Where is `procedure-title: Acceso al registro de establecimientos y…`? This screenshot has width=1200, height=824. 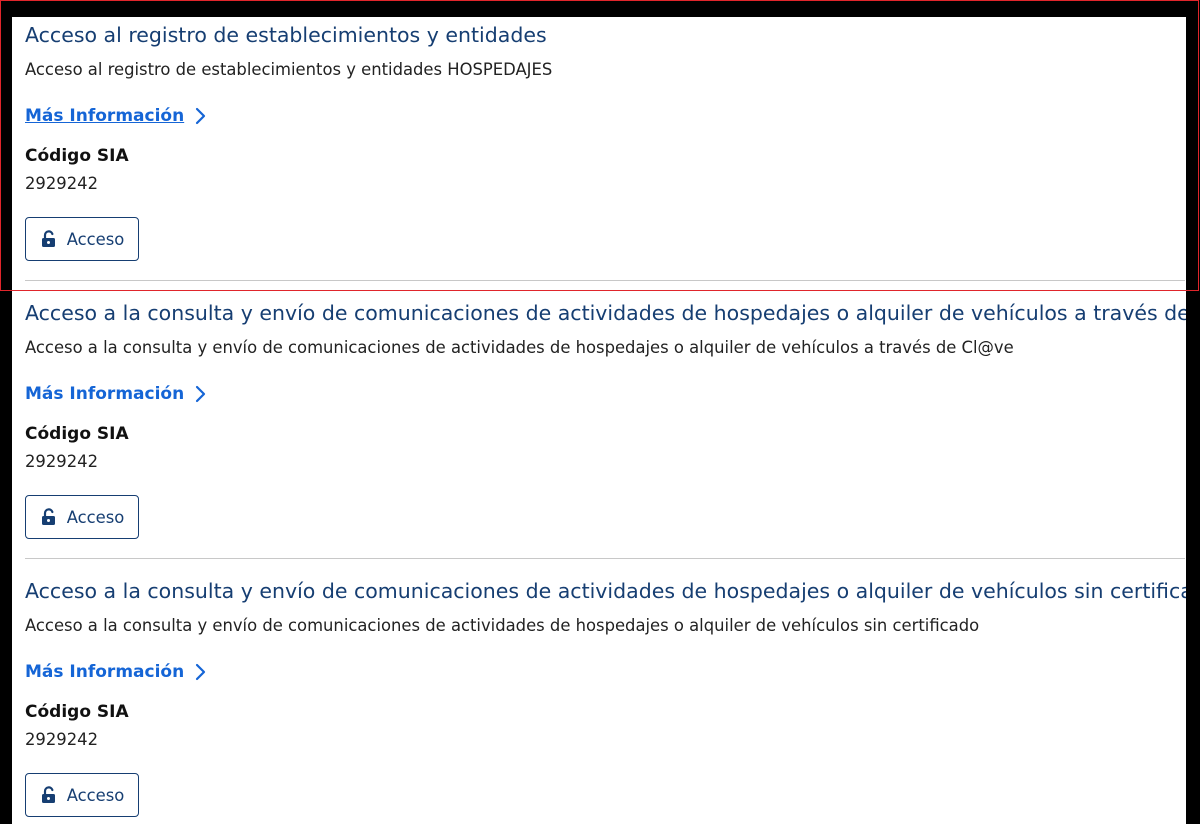 procedure-title: Acceso al registro de establecimientos y… is located at coordinates (286, 35).